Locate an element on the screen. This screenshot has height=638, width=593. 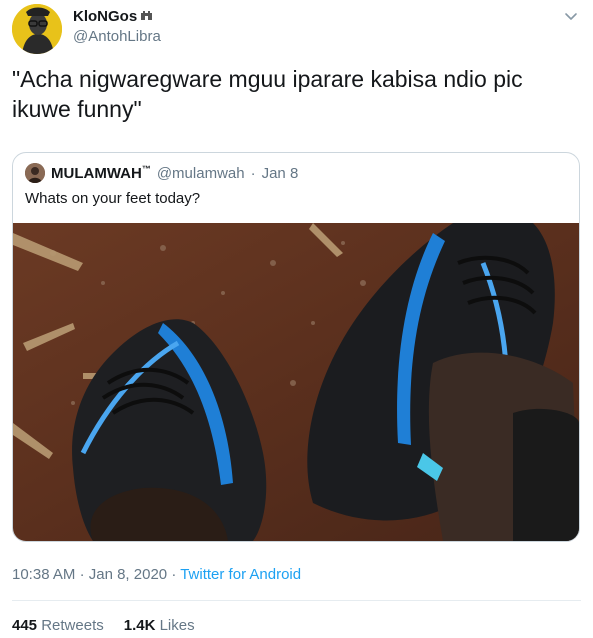
retweets-stat: 445 Retweets is located at coordinates (58, 625).